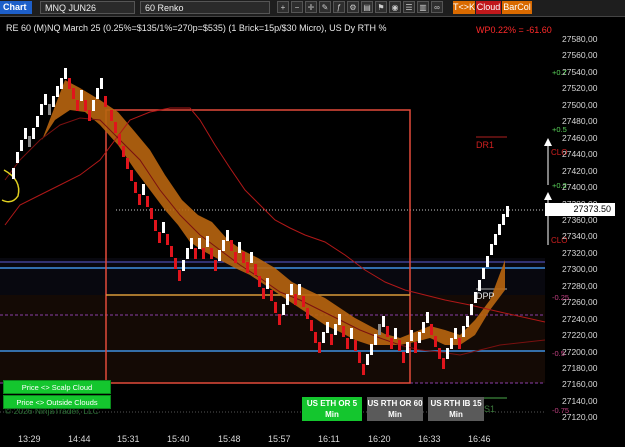 Image resolution: width=625 pixels, height=447 pixels. I want to click on time-tick-label: 16:20, so click(379, 439).